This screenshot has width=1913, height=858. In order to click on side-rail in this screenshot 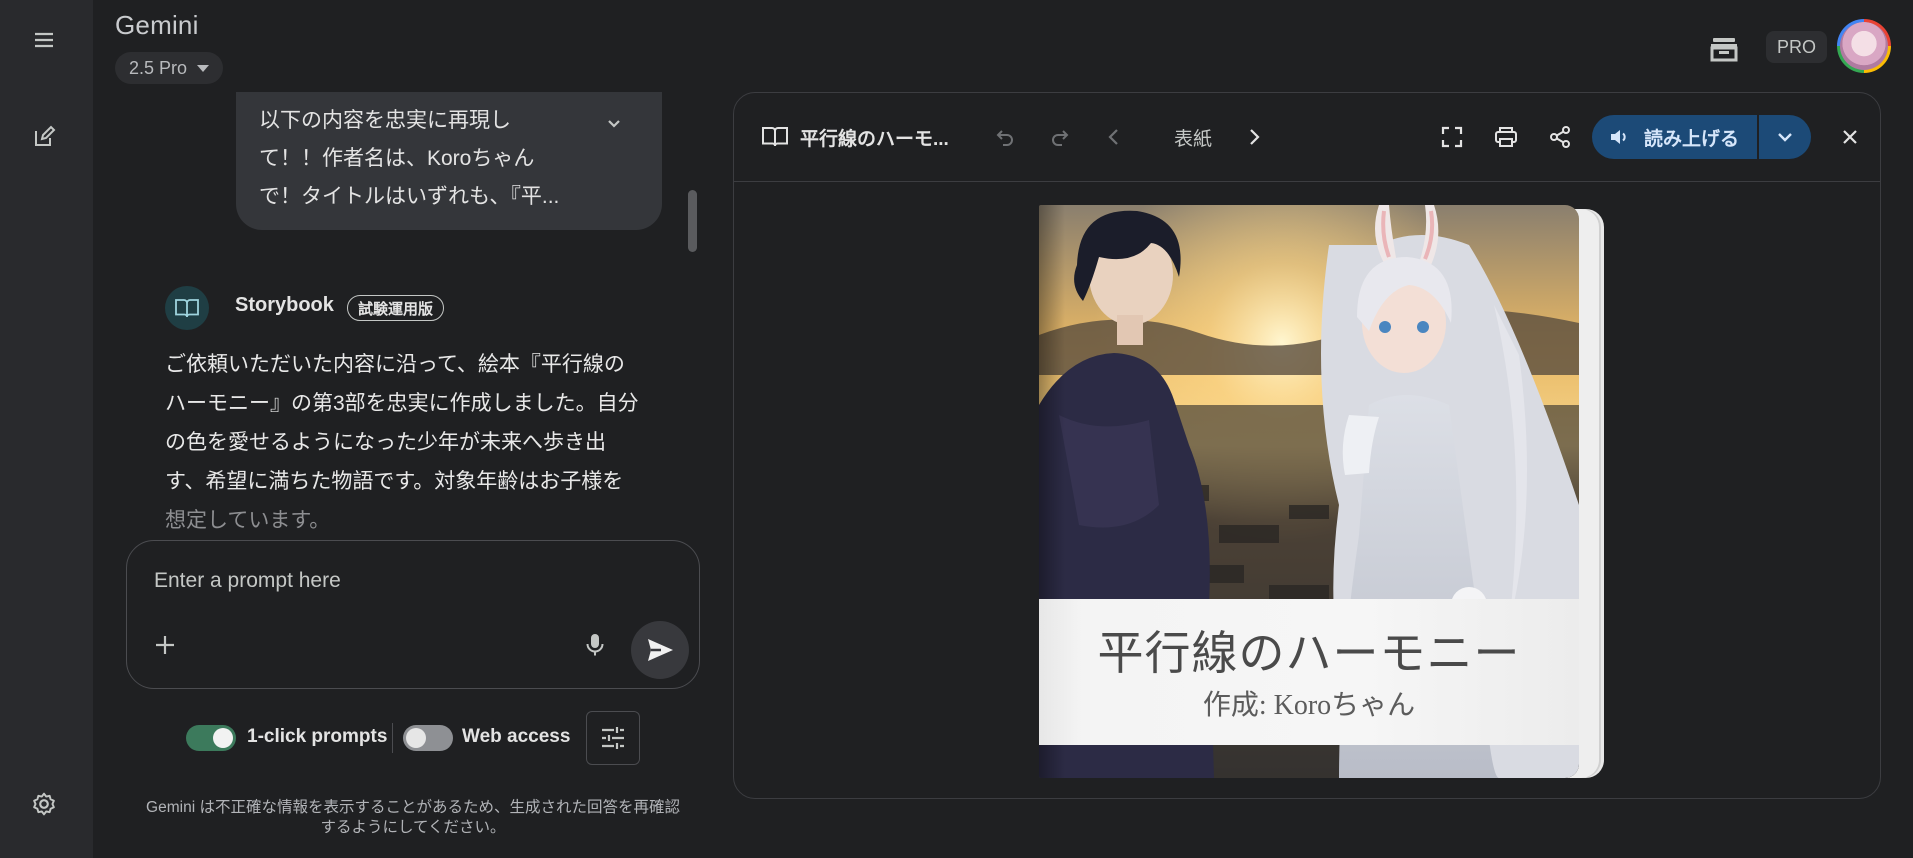, I will do `click(46, 429)`.